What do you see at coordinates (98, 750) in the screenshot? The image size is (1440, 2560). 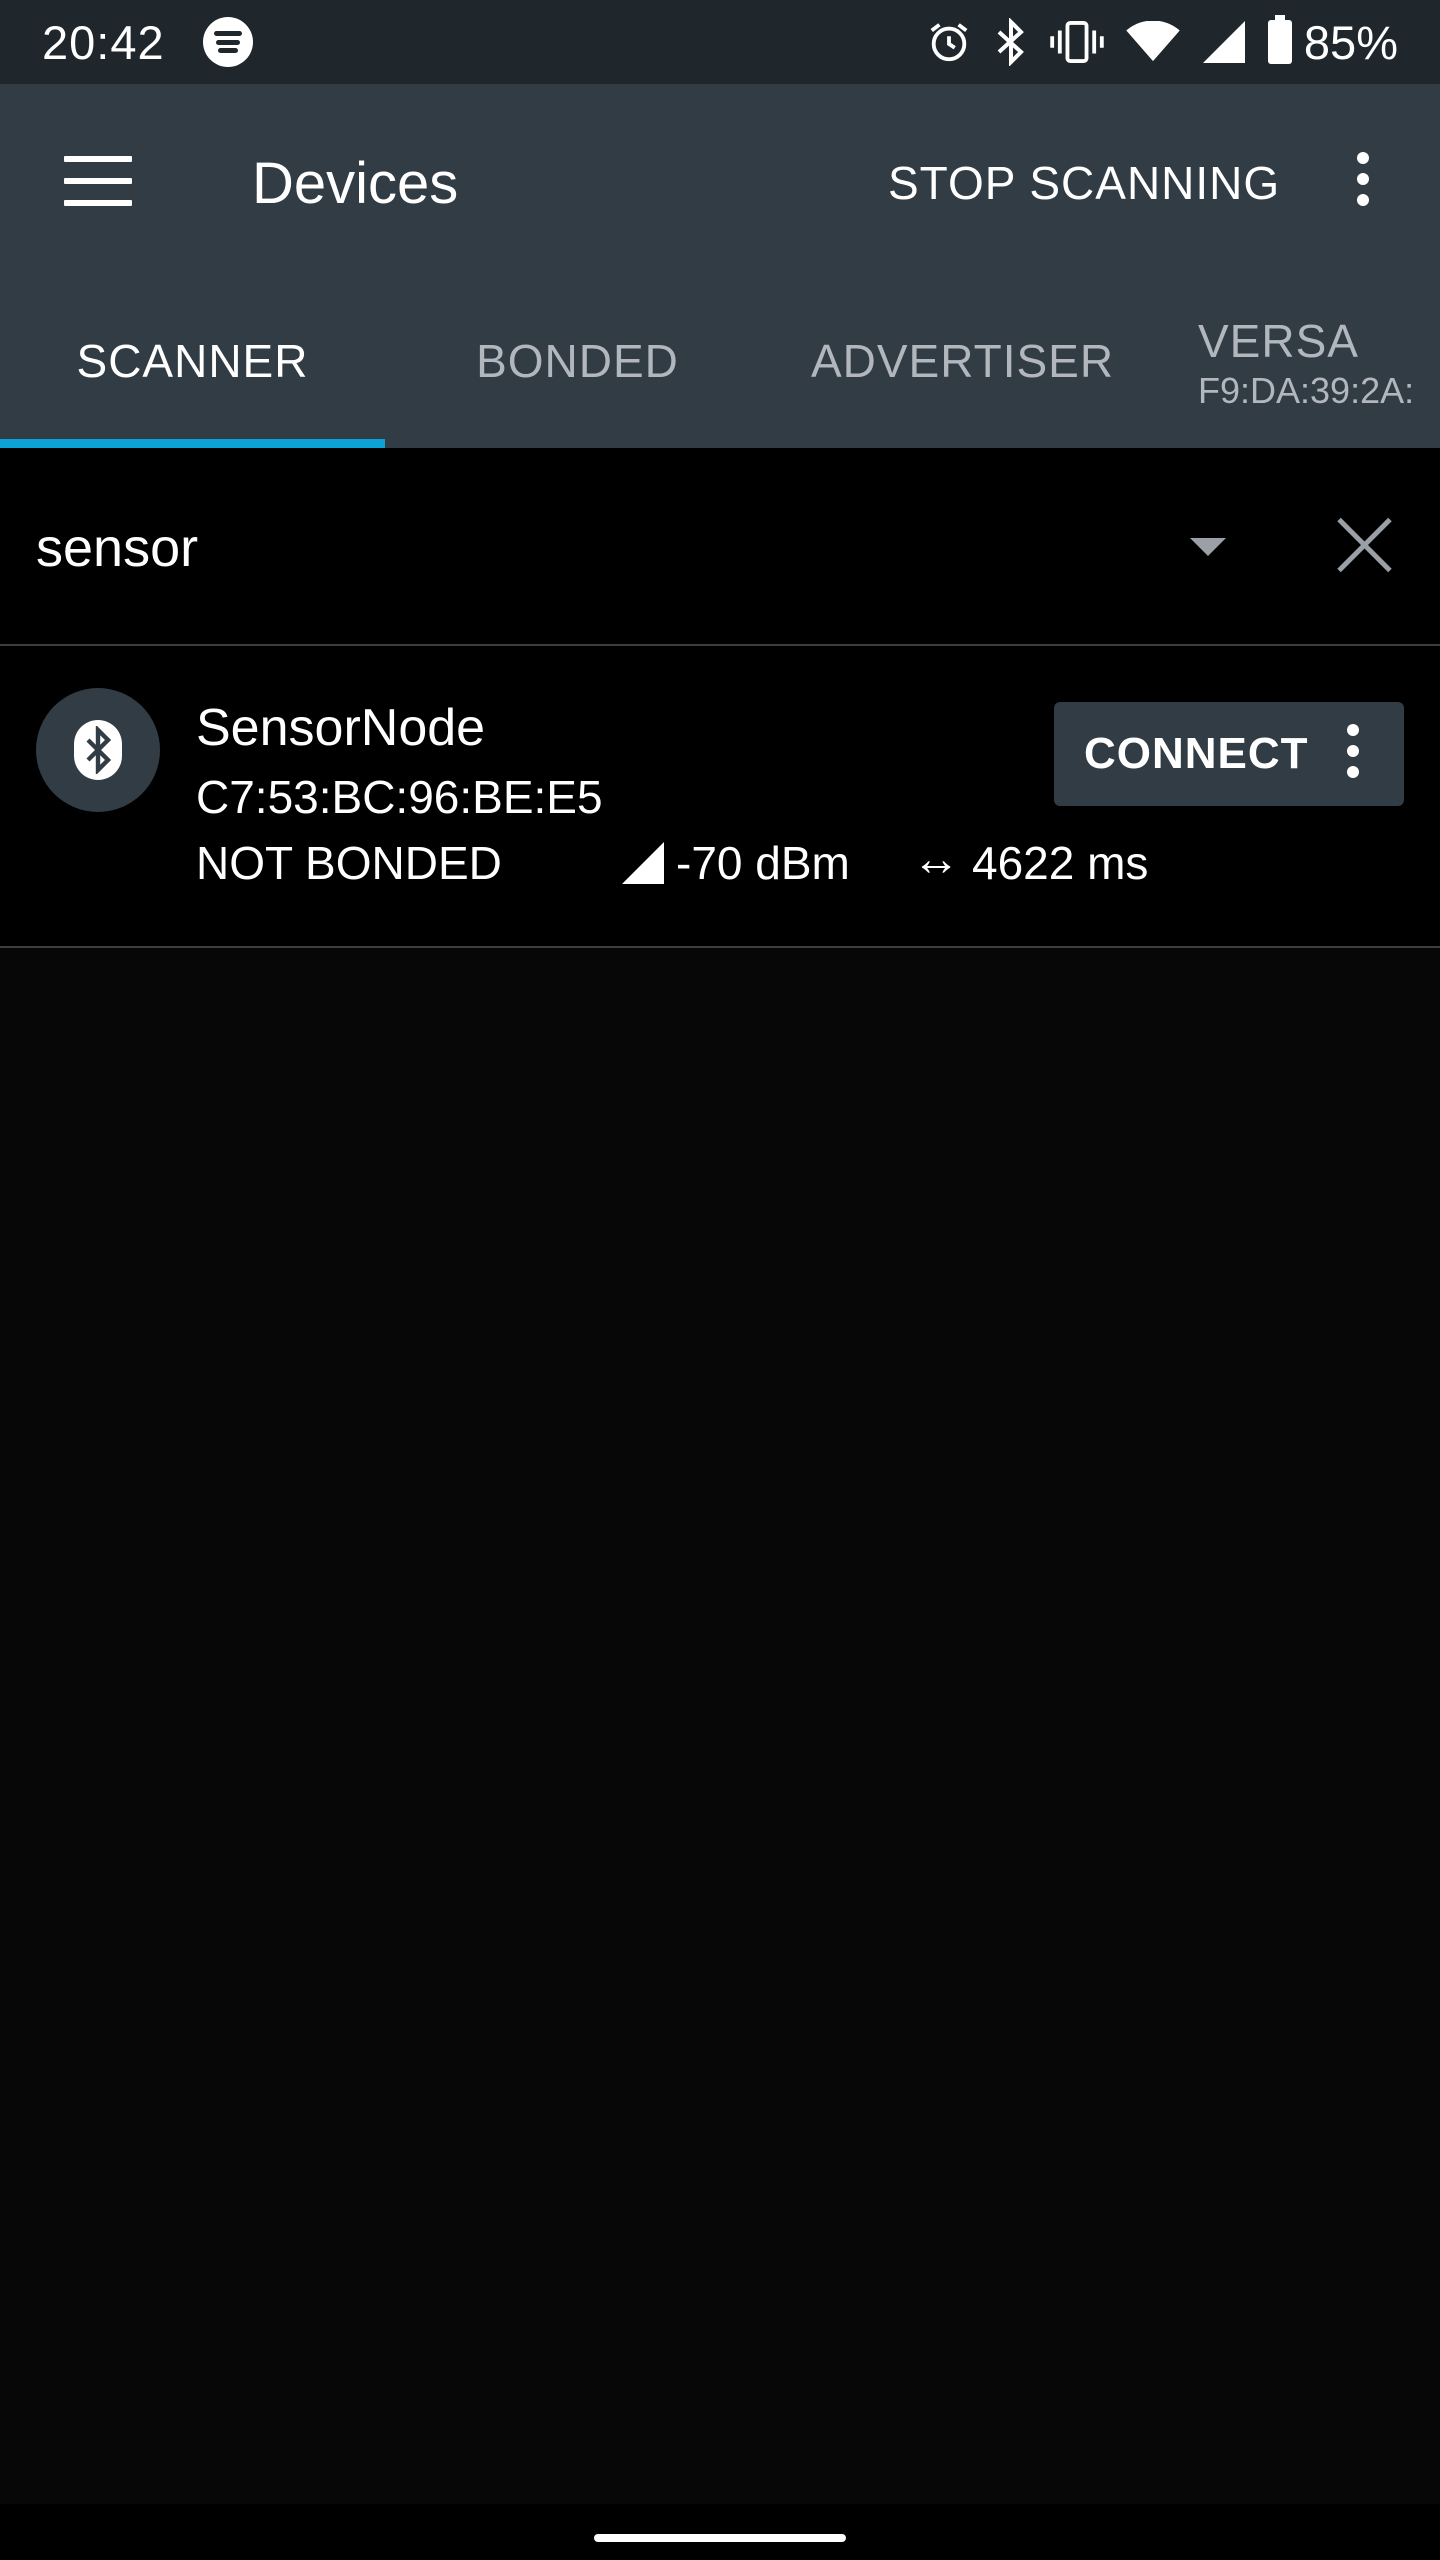 I see `bluetooth-device-icon` at bounding box center [98, 750].